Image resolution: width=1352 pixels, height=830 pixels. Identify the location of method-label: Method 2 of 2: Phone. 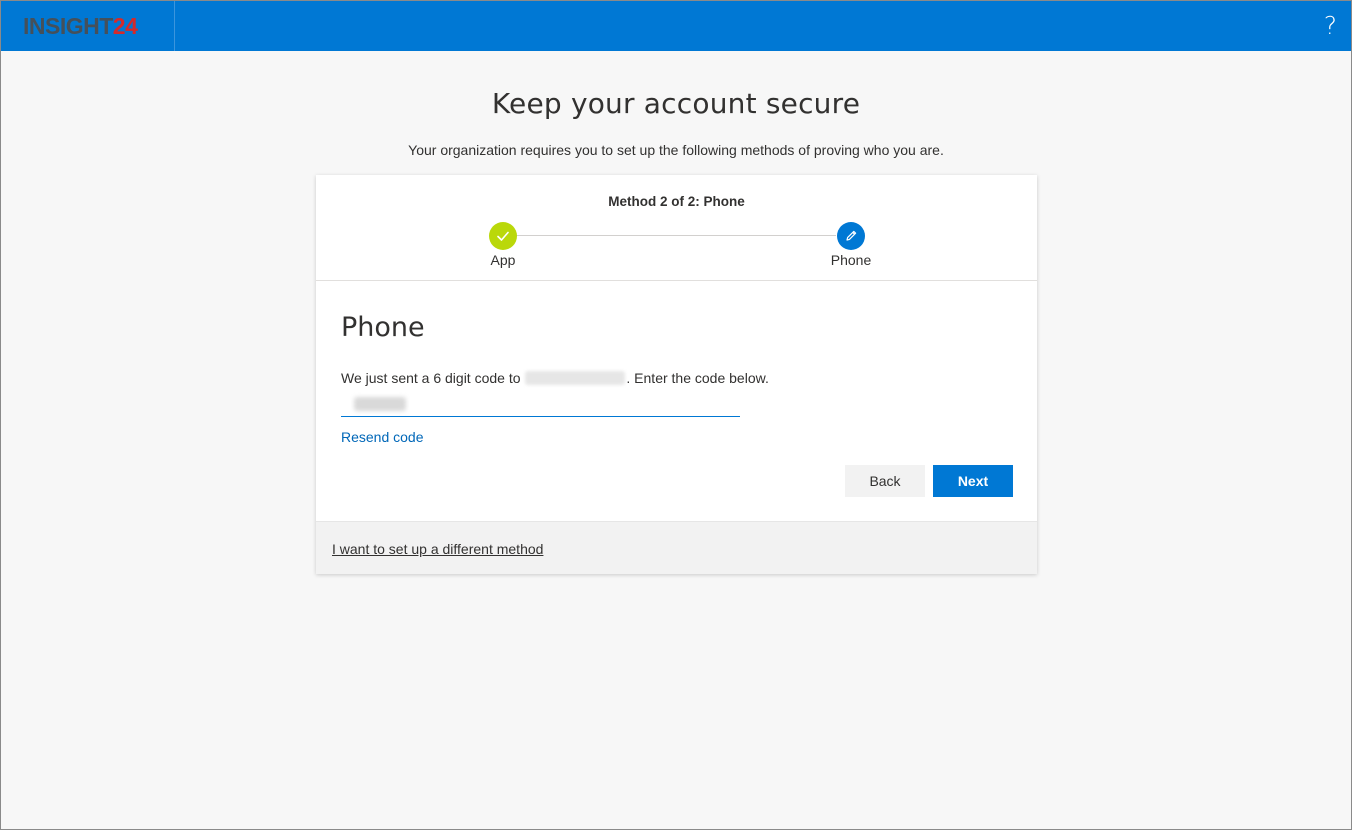
(676, 201).